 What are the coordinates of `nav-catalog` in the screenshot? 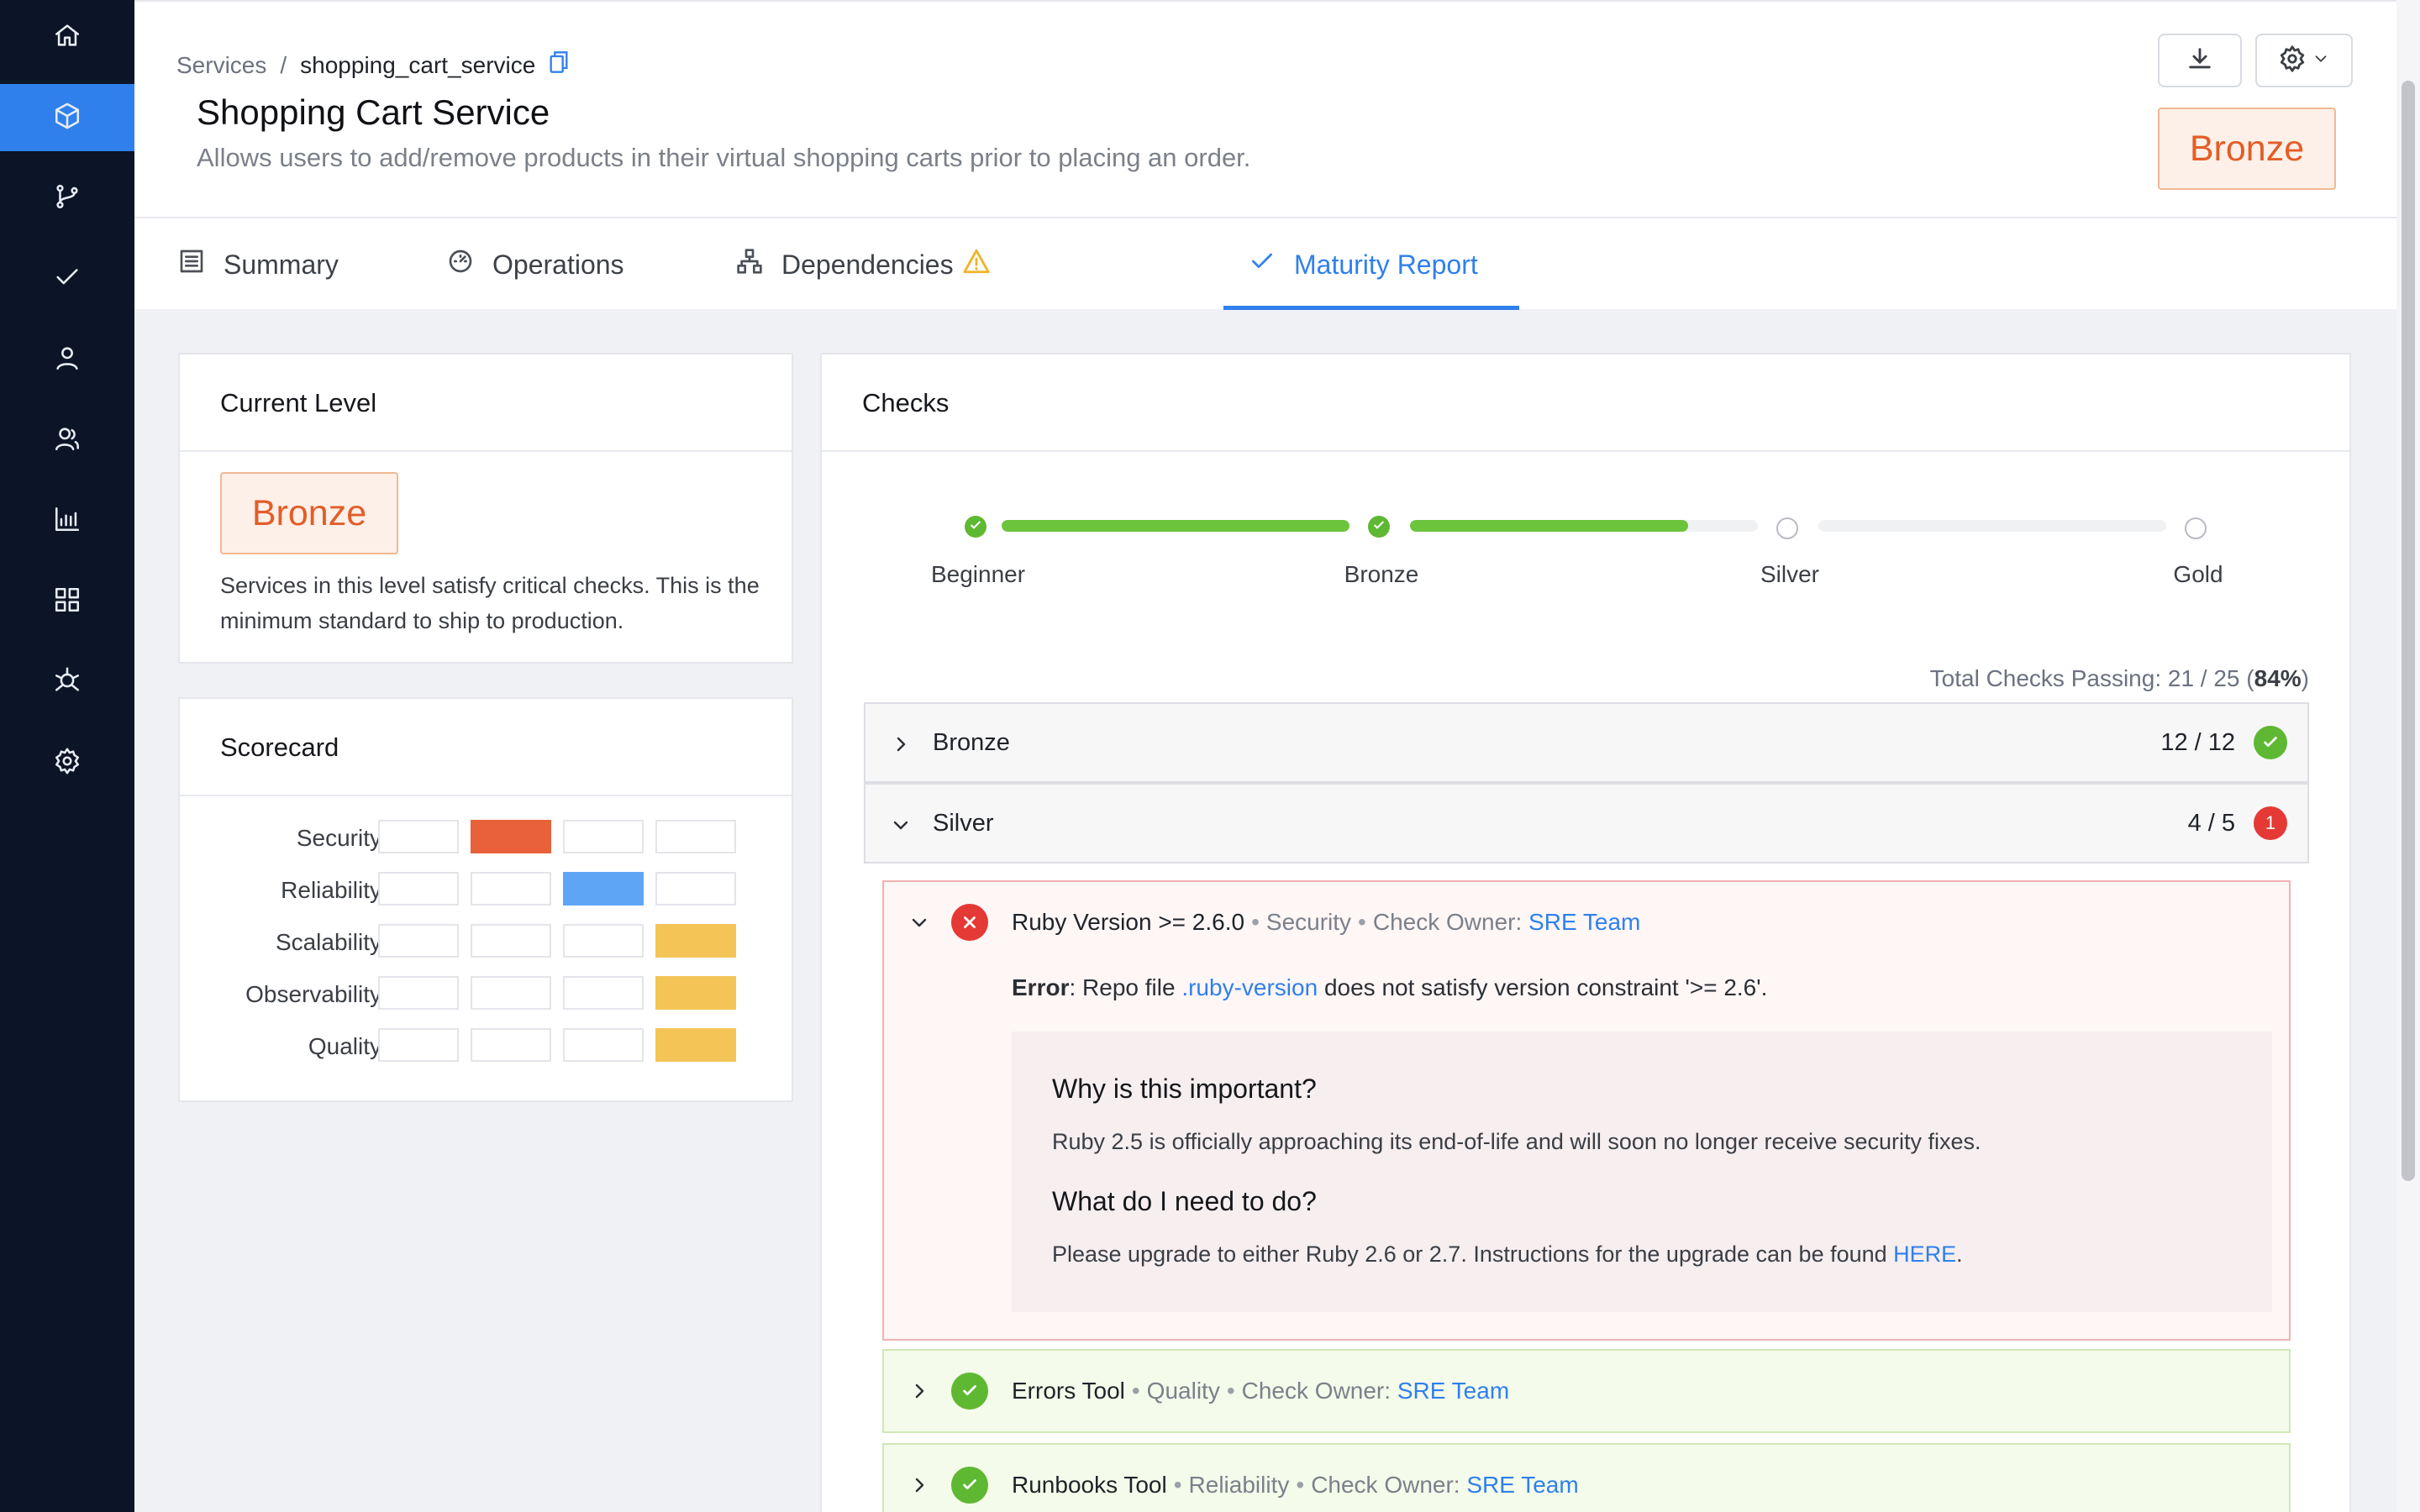 It's located at (67, 601).